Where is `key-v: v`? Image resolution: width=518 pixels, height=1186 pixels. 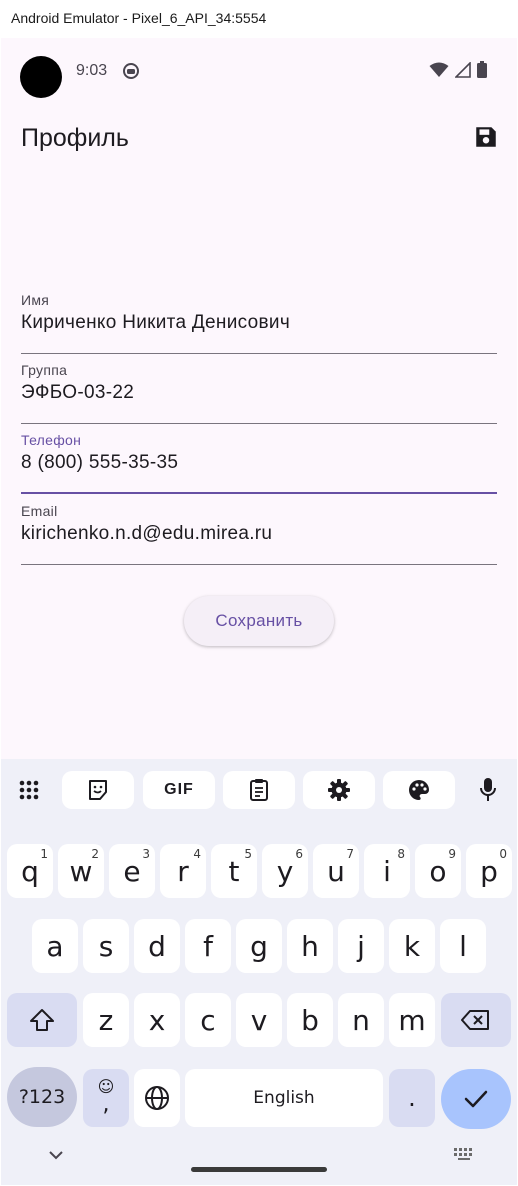
key-v: v is located at coordinates (259, 1020).